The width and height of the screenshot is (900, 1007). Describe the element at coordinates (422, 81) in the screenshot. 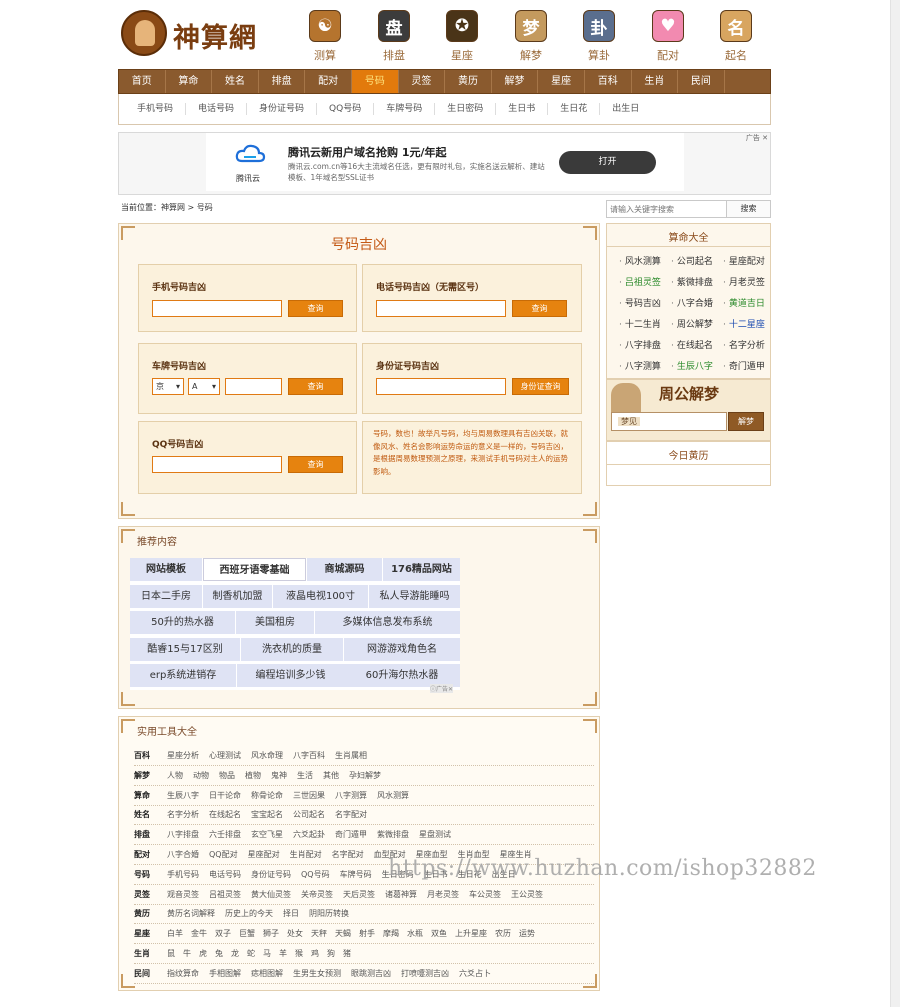

I see `main-nav-item: 灵签` at that location.